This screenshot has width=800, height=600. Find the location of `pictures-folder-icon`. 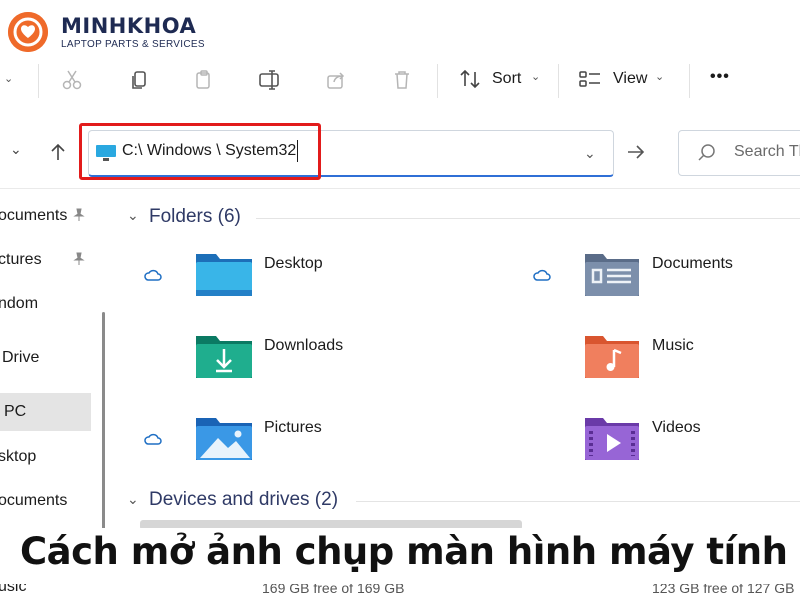

pictures-folder-icon is located at coordinates (224, 440).